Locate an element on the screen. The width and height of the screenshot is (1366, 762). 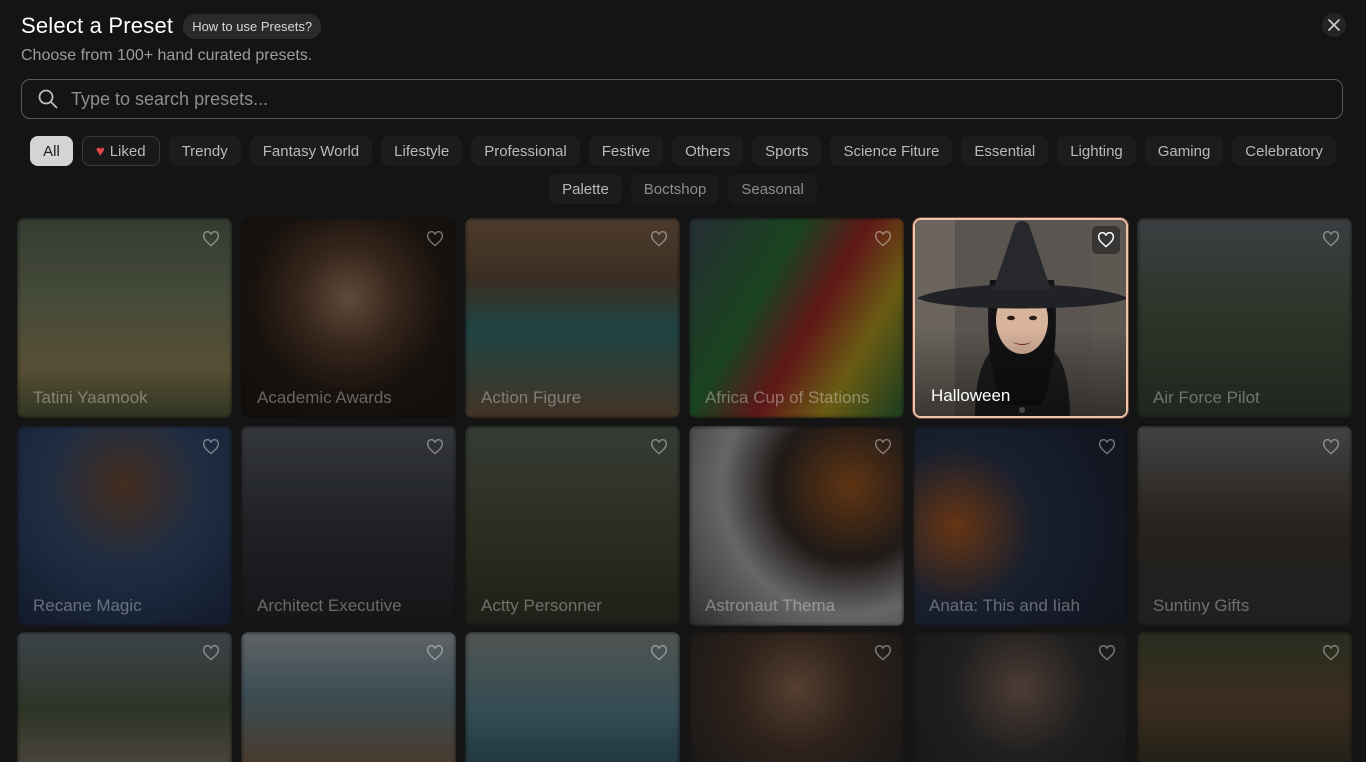
preset-card: Astronaut Thema is located at coordinates (796, 526).